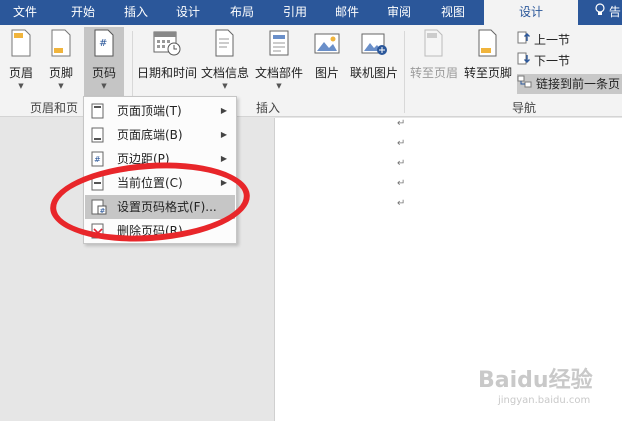 Image resolution: width=622 pixels, height=421 pixels. What do you see at coordinates (488, 44) in the screenshot?
I see `goto-footer-icon` at bounding box center [488, 44].